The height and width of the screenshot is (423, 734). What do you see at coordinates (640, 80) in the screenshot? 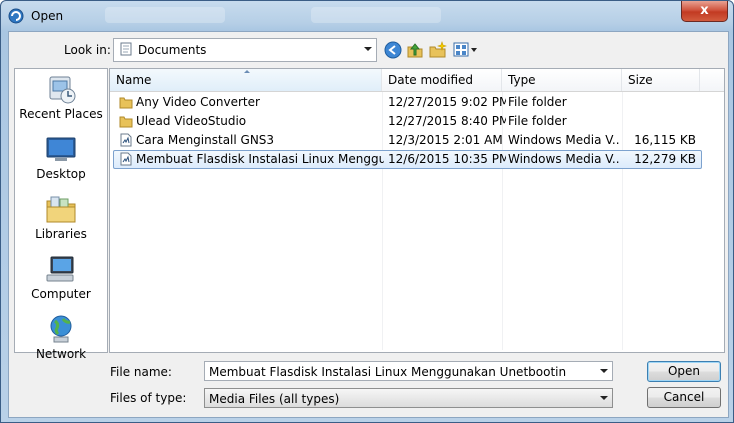
I see `column-size-label: Size` at bounding box center [640, 80].